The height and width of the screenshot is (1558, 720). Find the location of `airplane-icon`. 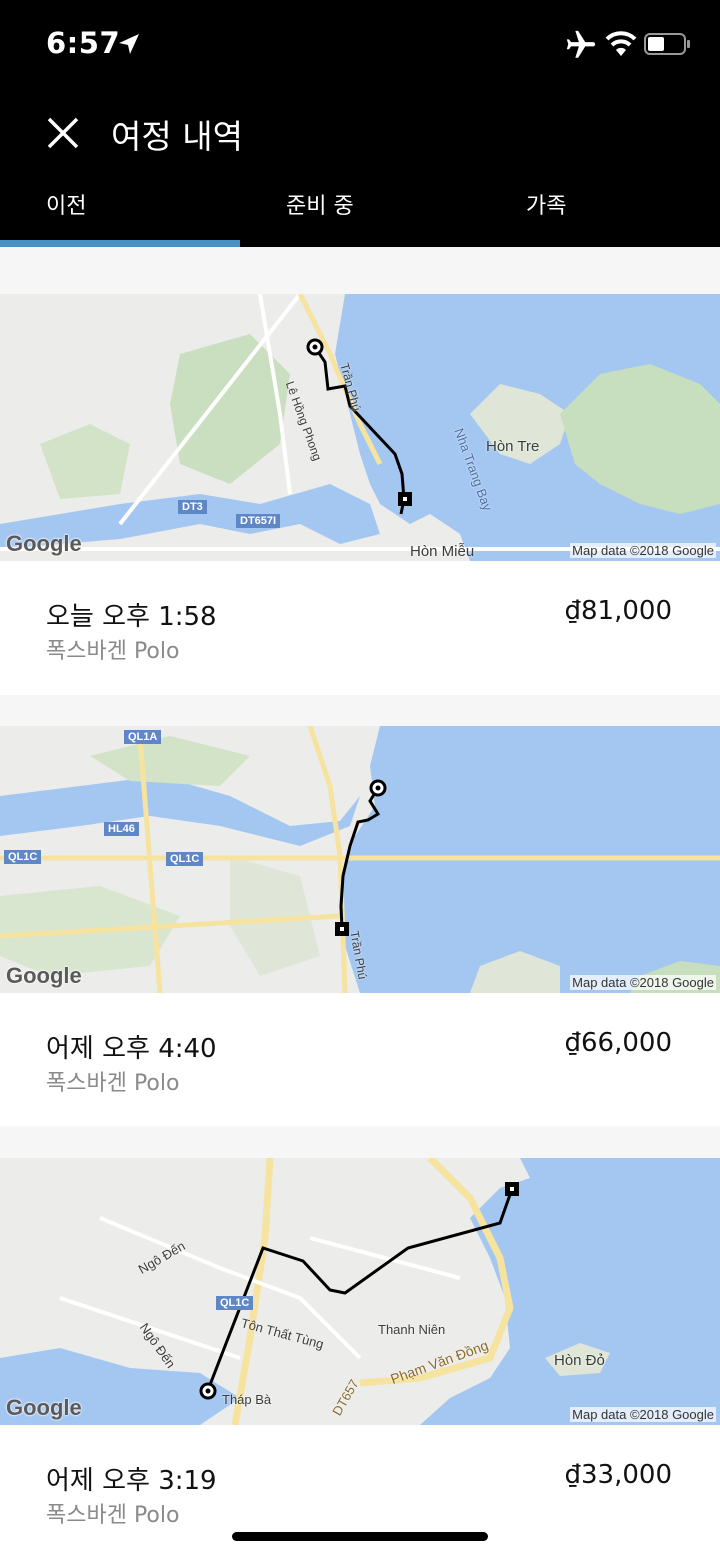

airplane-icon is located at coordinates (581, 44).